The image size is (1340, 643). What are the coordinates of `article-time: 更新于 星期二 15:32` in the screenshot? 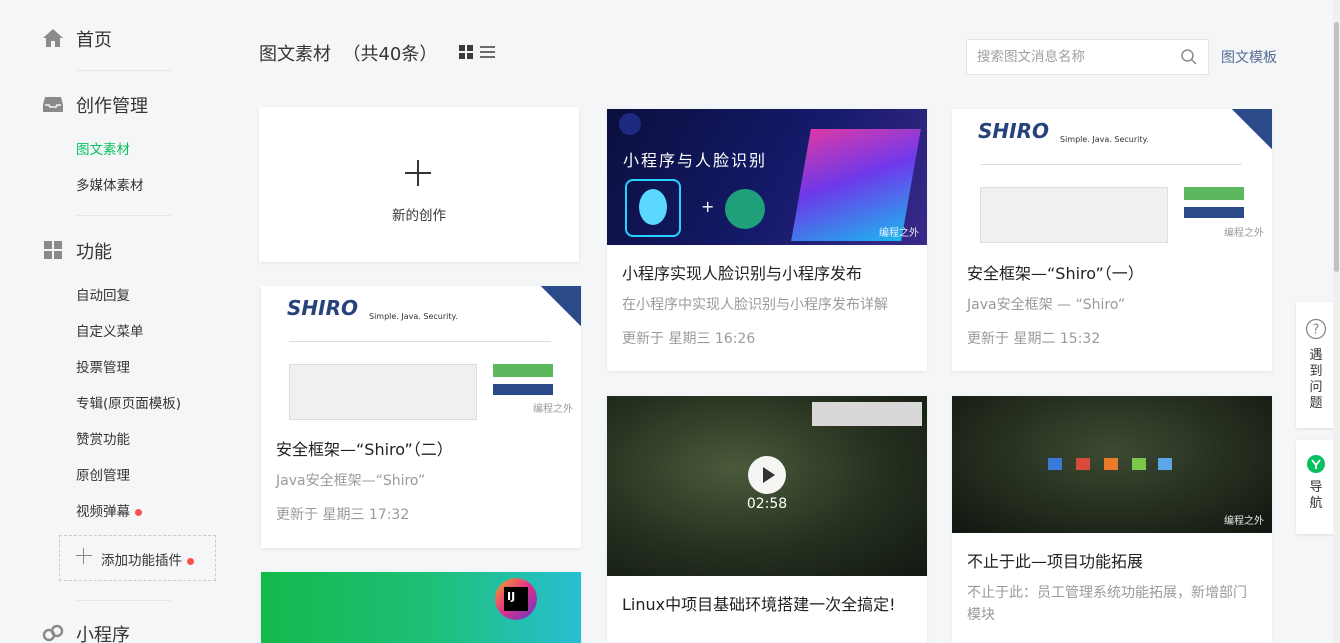 It's located at (1034, 339).